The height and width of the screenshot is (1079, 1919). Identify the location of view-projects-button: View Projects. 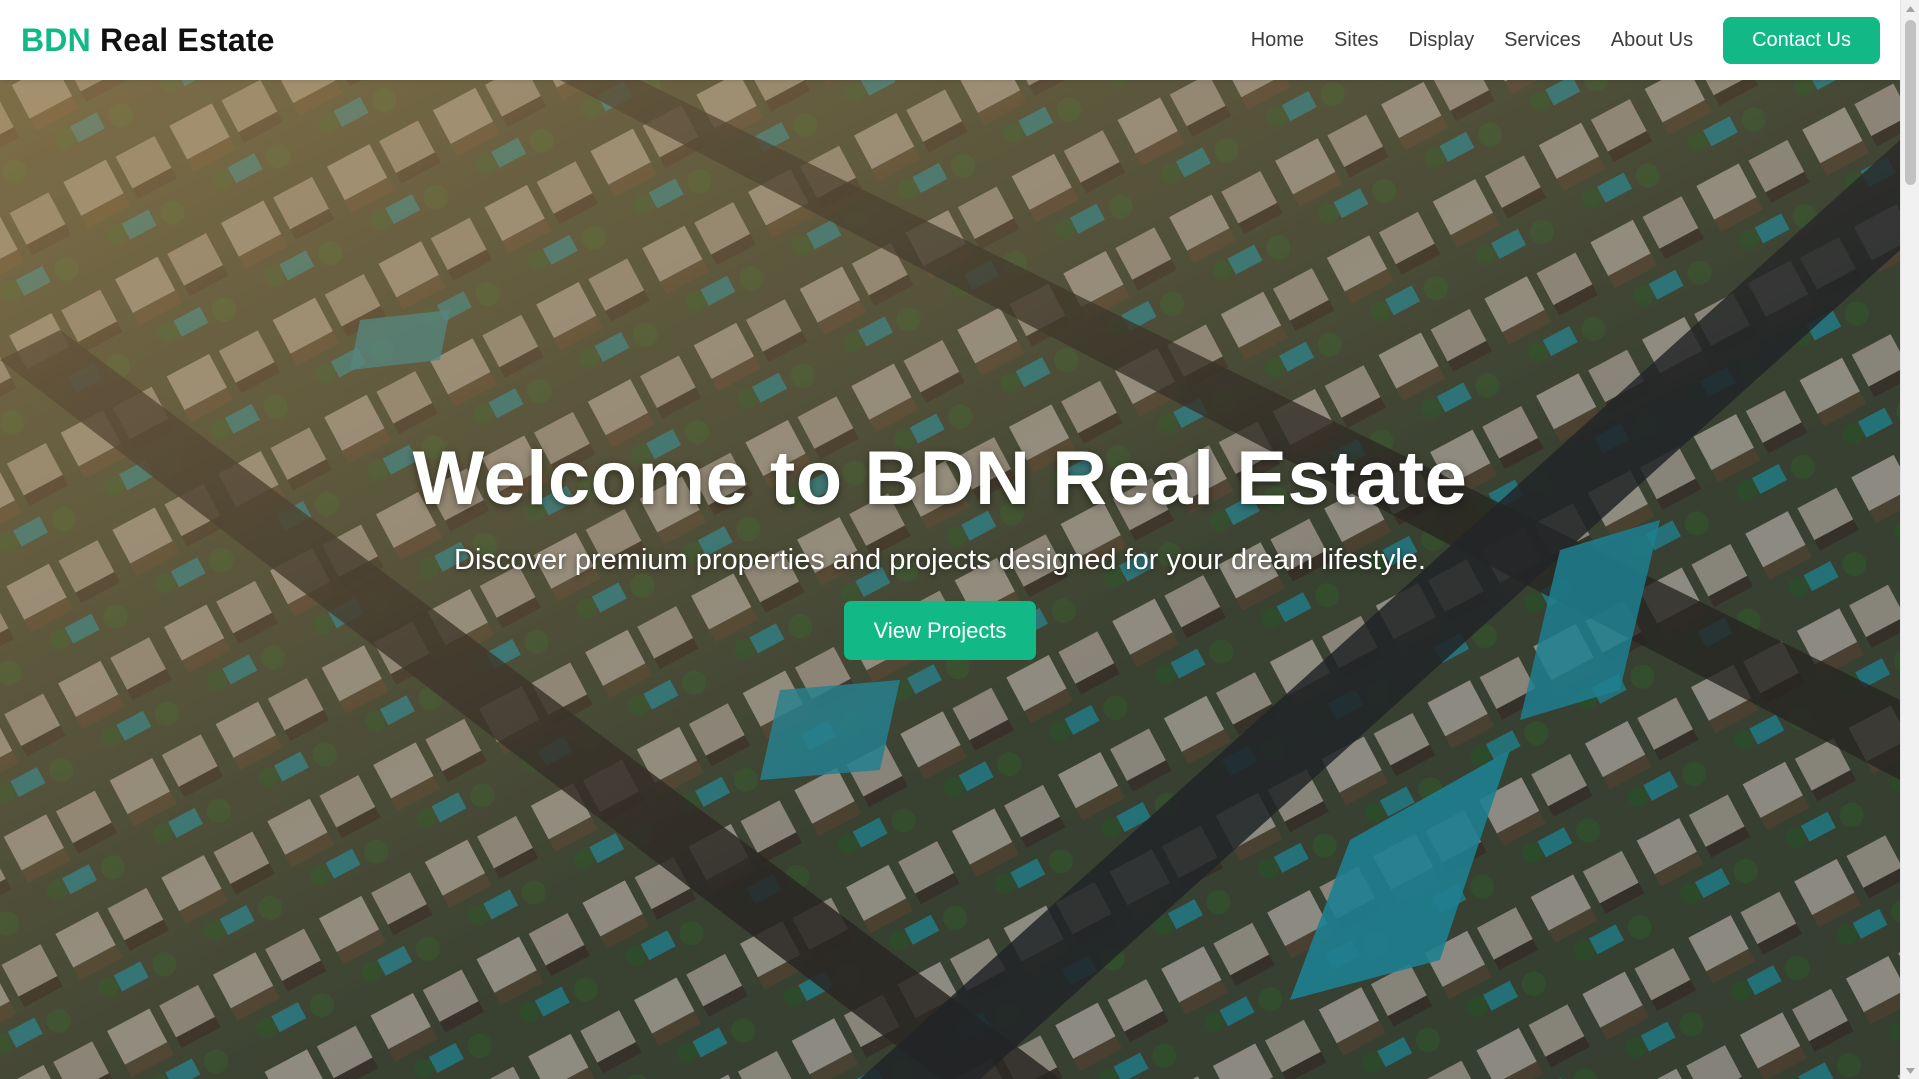
(940, 630).